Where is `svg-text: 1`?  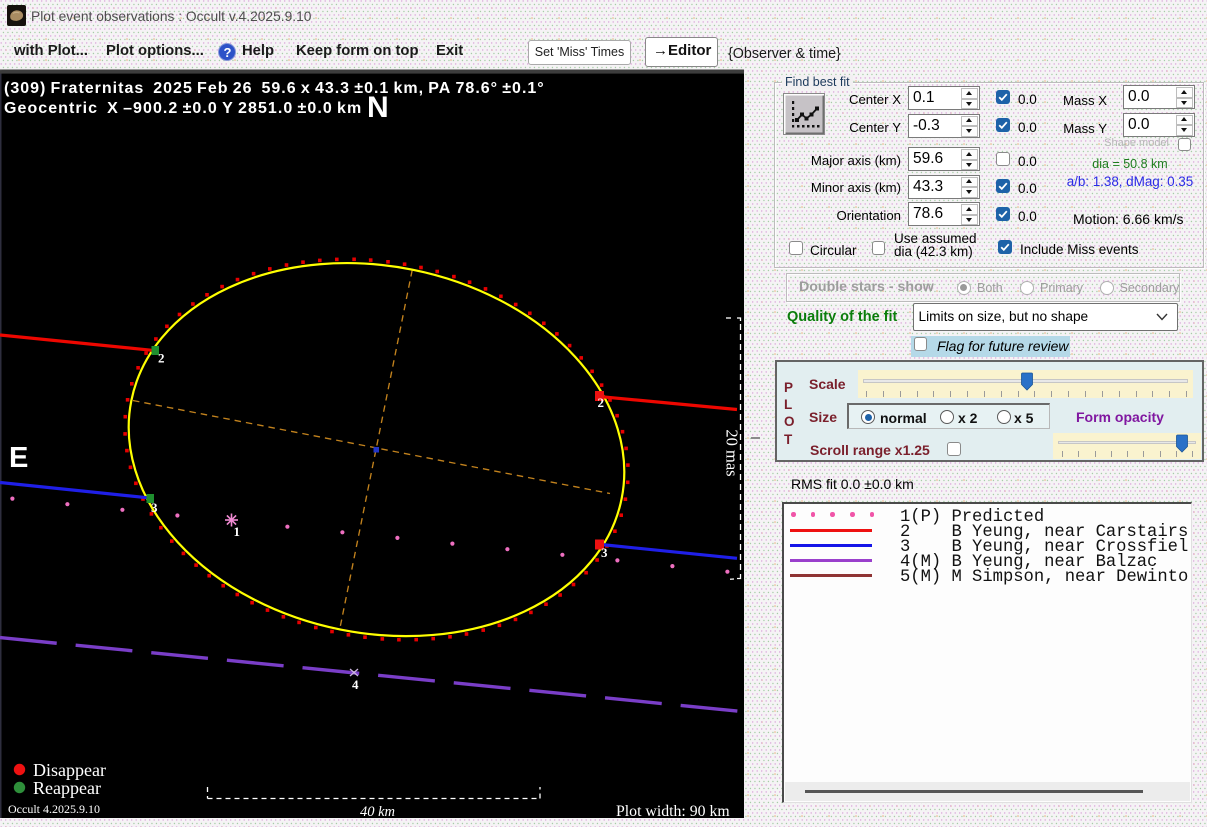
svg-text: 1 is located at coordinates (237, 531).